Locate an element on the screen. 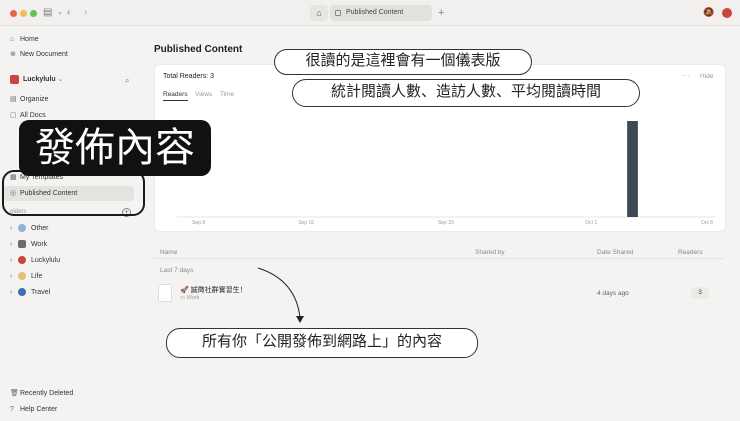 The height and width of the screenshot is (421, 740). x-tick-label: Sep 9 is located at coordinates (198, 223).